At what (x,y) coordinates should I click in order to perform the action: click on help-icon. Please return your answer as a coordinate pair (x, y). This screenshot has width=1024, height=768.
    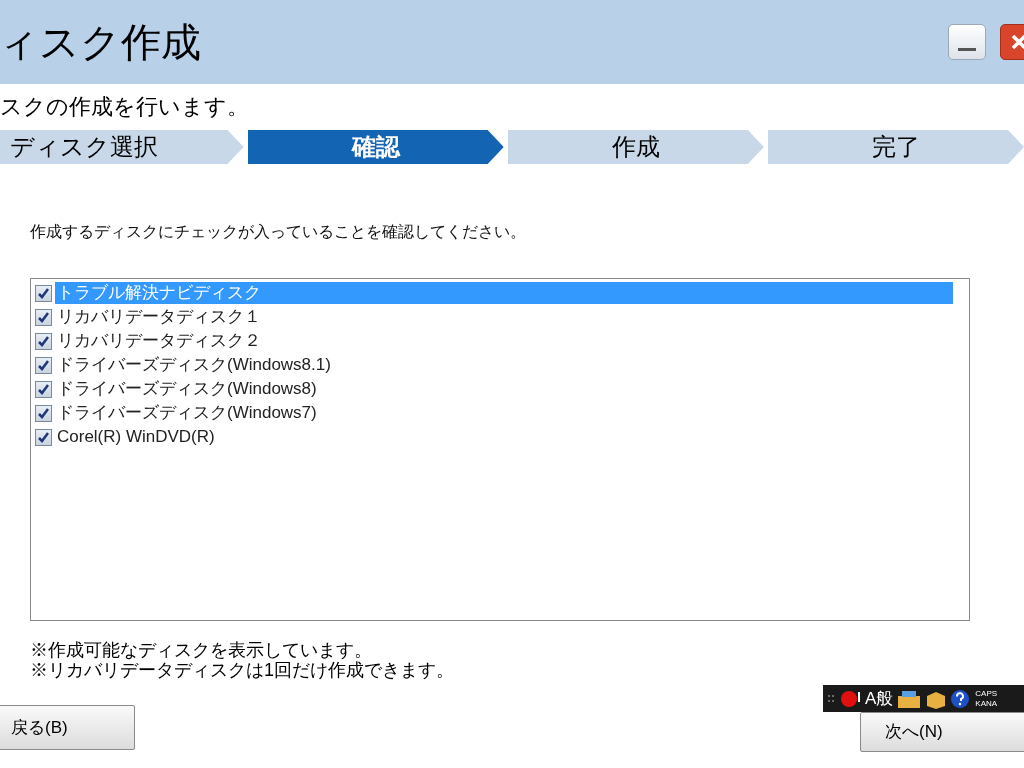
    Looking at the image, I should click on (960, 698).